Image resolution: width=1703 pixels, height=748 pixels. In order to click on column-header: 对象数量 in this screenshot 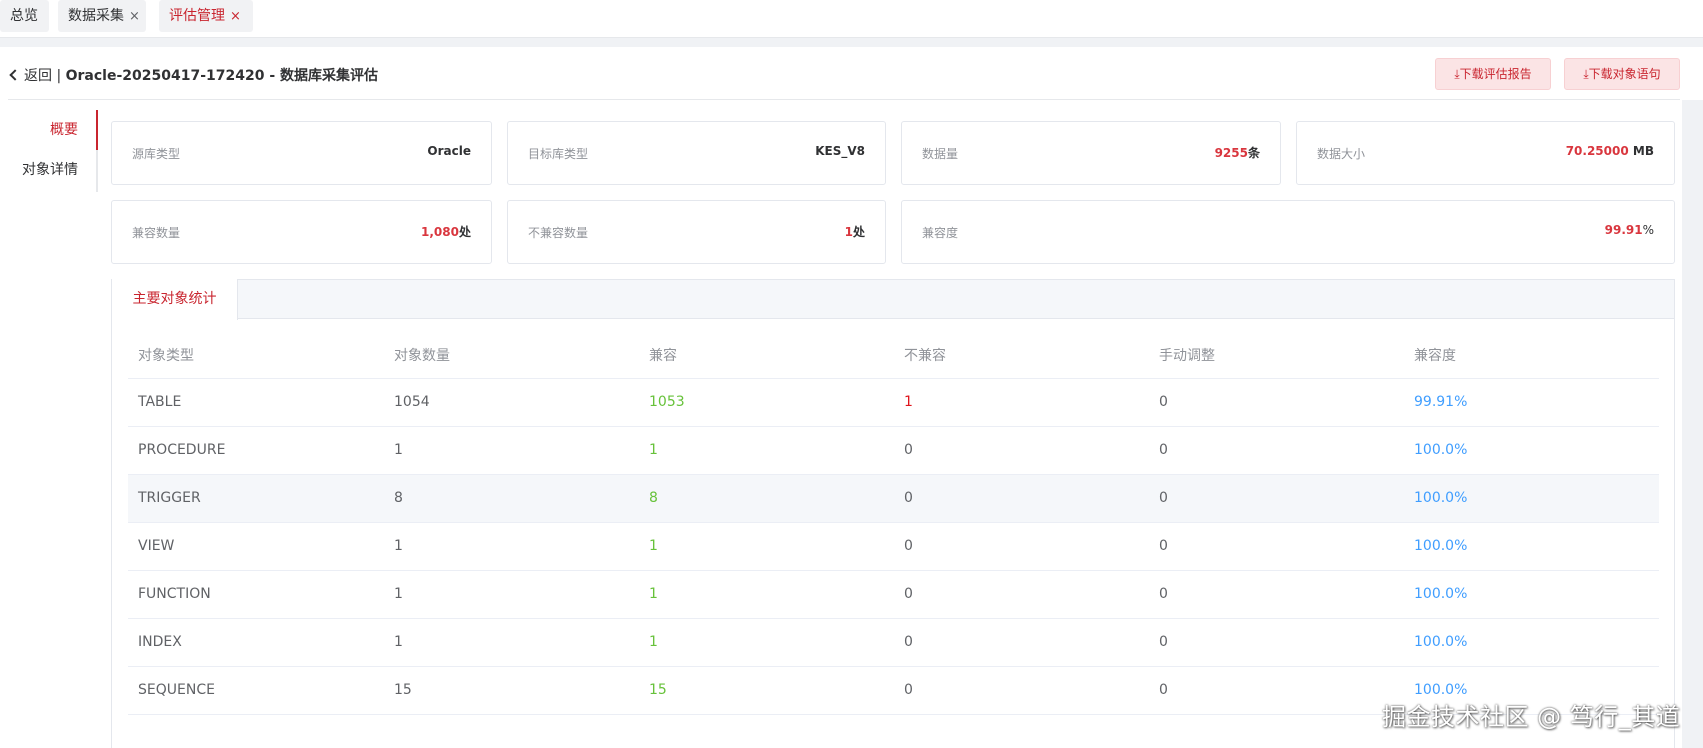, I will do `click(511, 356)`.